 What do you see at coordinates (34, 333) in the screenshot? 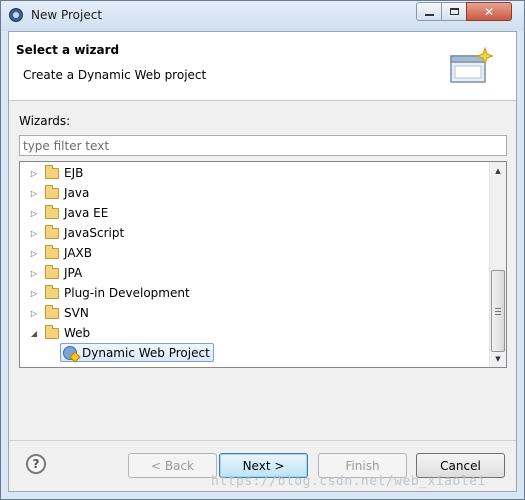
I see `collapse-arrow-icon: ◢` at bounding box center [34, 333].